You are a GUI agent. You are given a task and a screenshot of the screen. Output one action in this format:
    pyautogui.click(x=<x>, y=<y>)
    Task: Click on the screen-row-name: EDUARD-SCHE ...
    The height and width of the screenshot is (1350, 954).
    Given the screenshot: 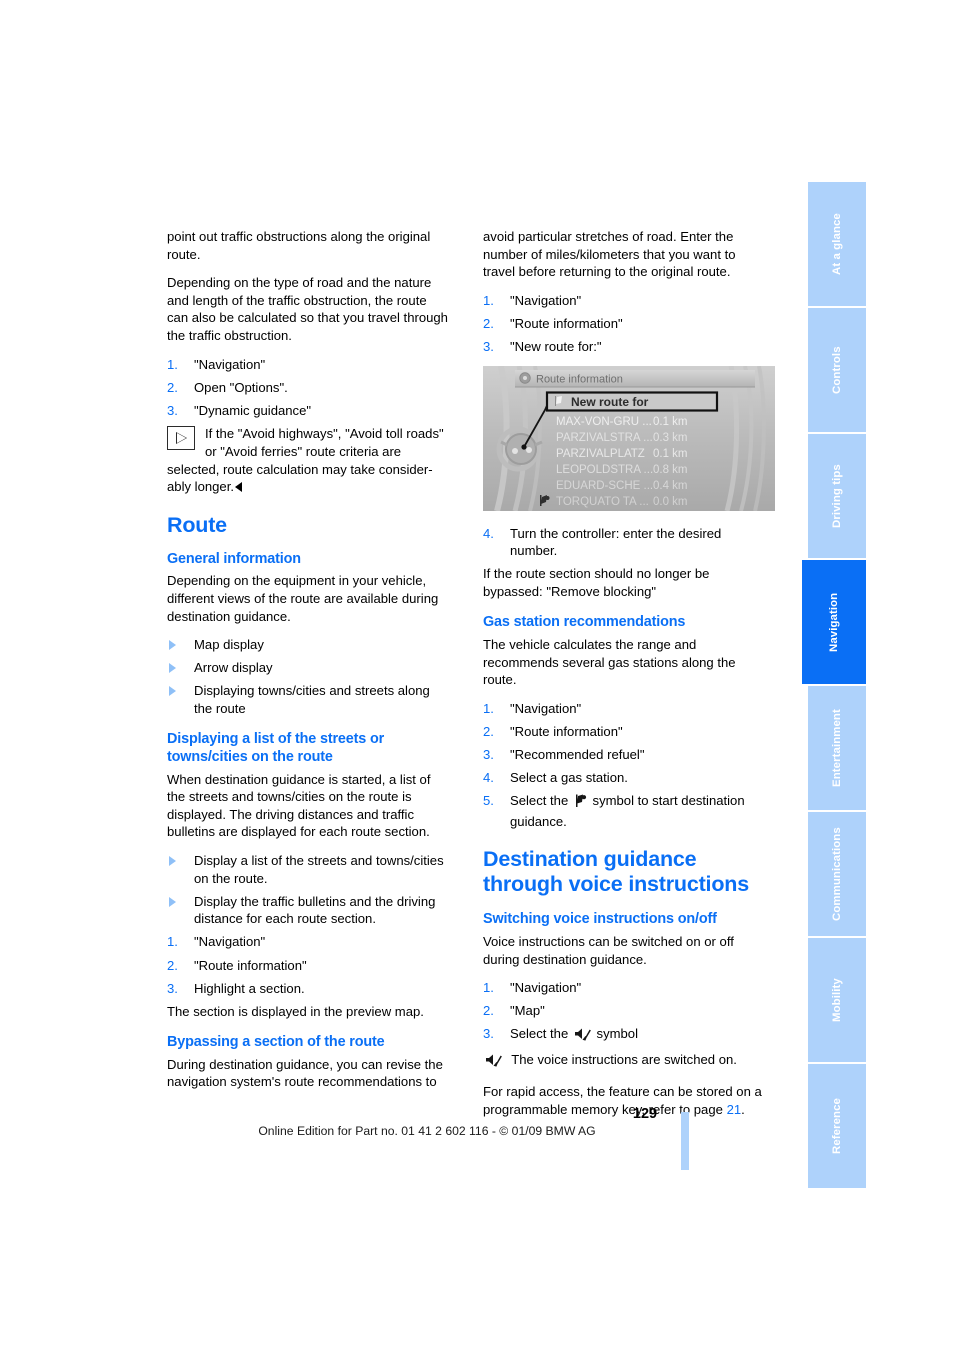 What is the action you would take?
    pyautogui.click(x=604, y=486)
    